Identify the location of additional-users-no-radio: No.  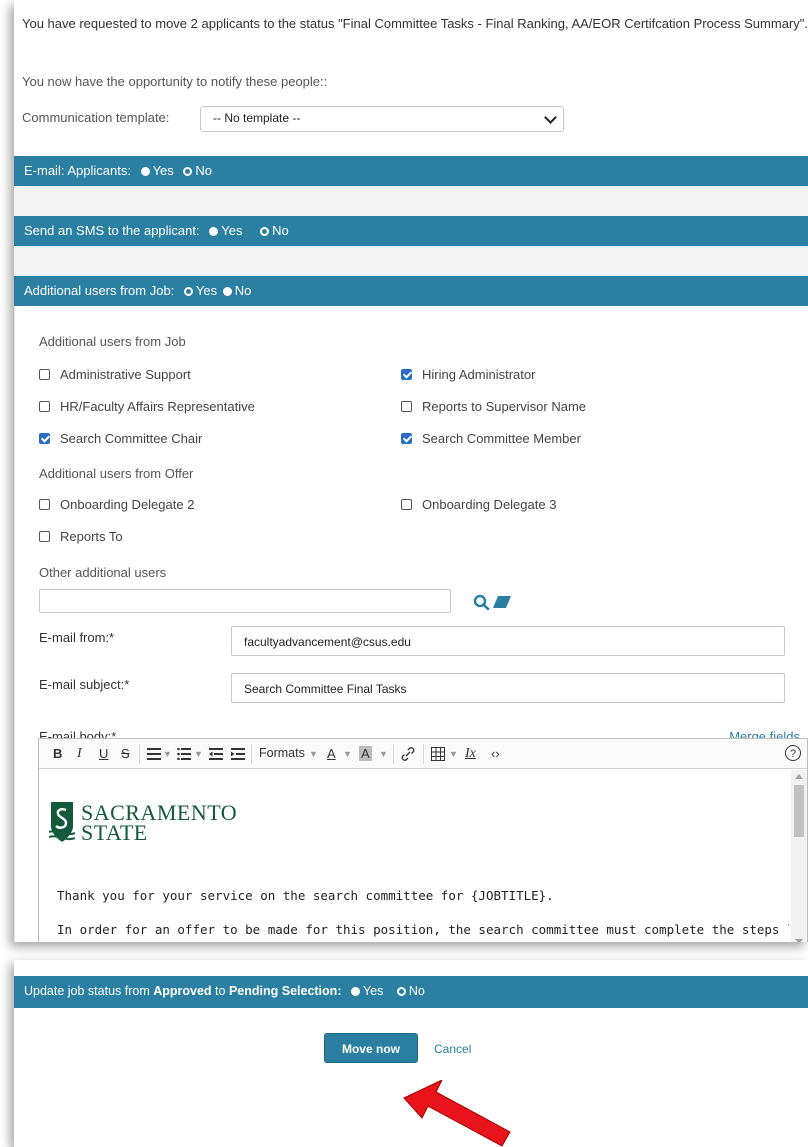
(236, 290).